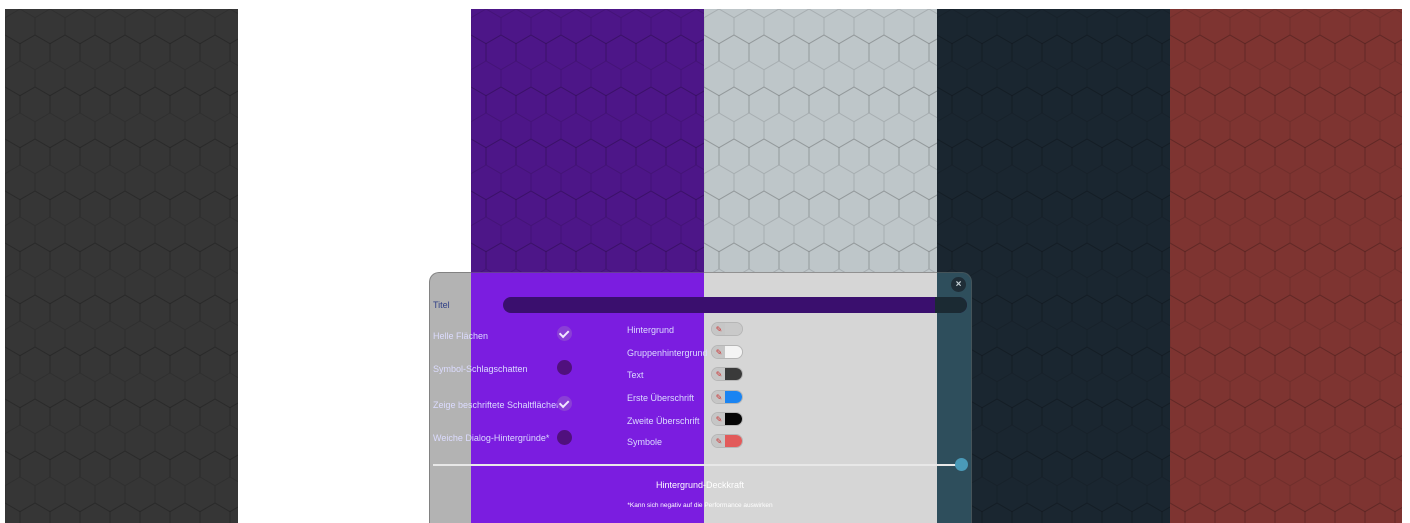 This screenshot has width=1410, height=523. What do you see at coordinates (667, 353) in the screenshot?
I see `color-label-group-background: Gruppenhintergrund` at bounding box center [667, 353].